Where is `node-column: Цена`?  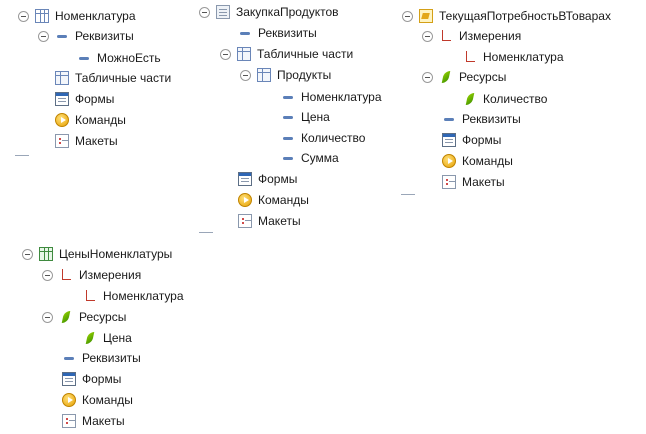
node-column: Цена is located at coordinates (305, 117).